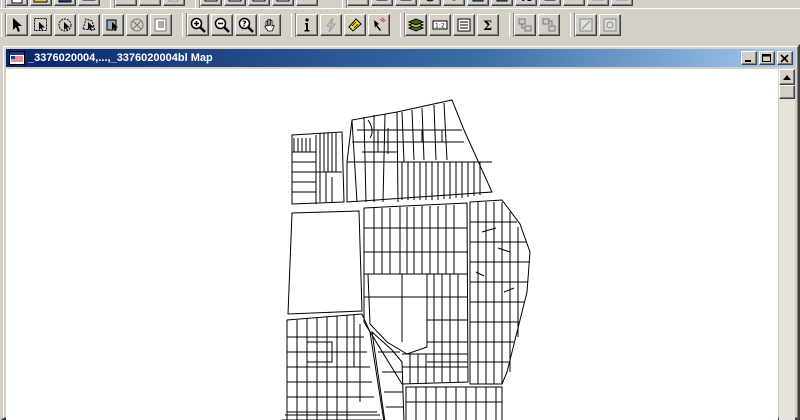  Describe the element at coordinates (41, 24) in the screenshot. I see `marquee-select-icon` at that location.